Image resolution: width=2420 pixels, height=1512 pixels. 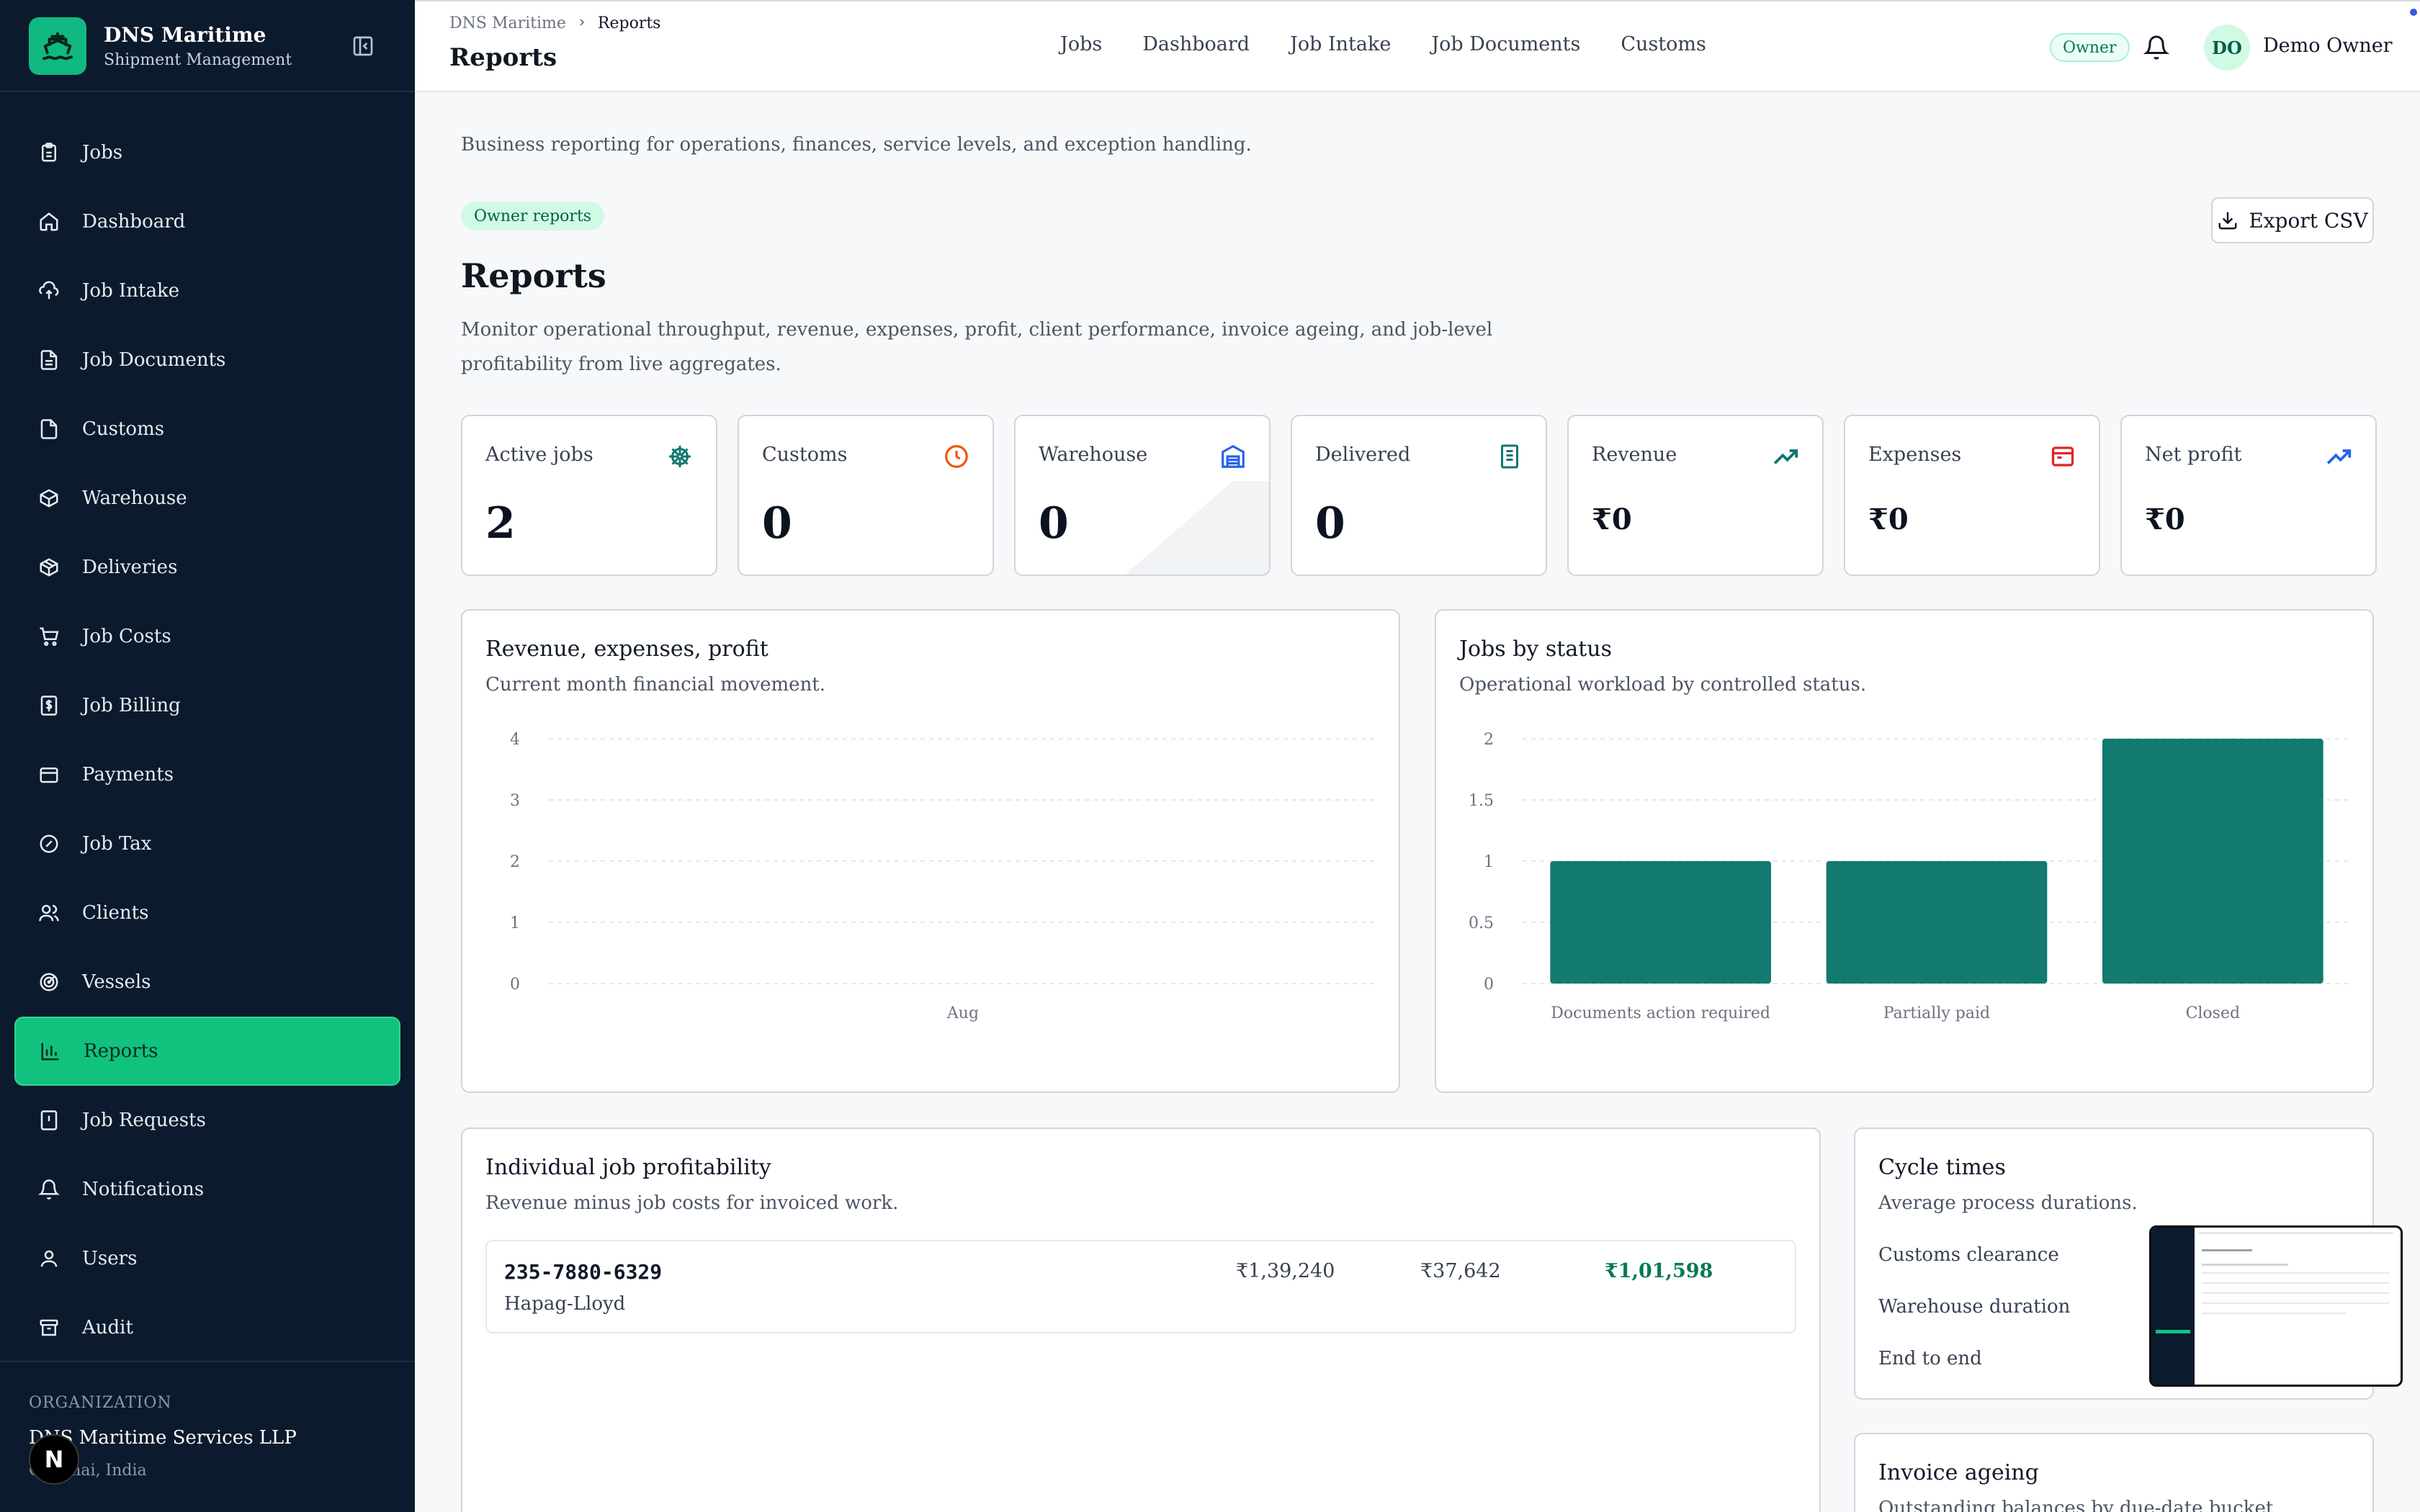 What do you see at coordinates (1460, 1271) in the screenshot?
I see `job-cost: ₹37,642` at bounding box center [1460, 1271].